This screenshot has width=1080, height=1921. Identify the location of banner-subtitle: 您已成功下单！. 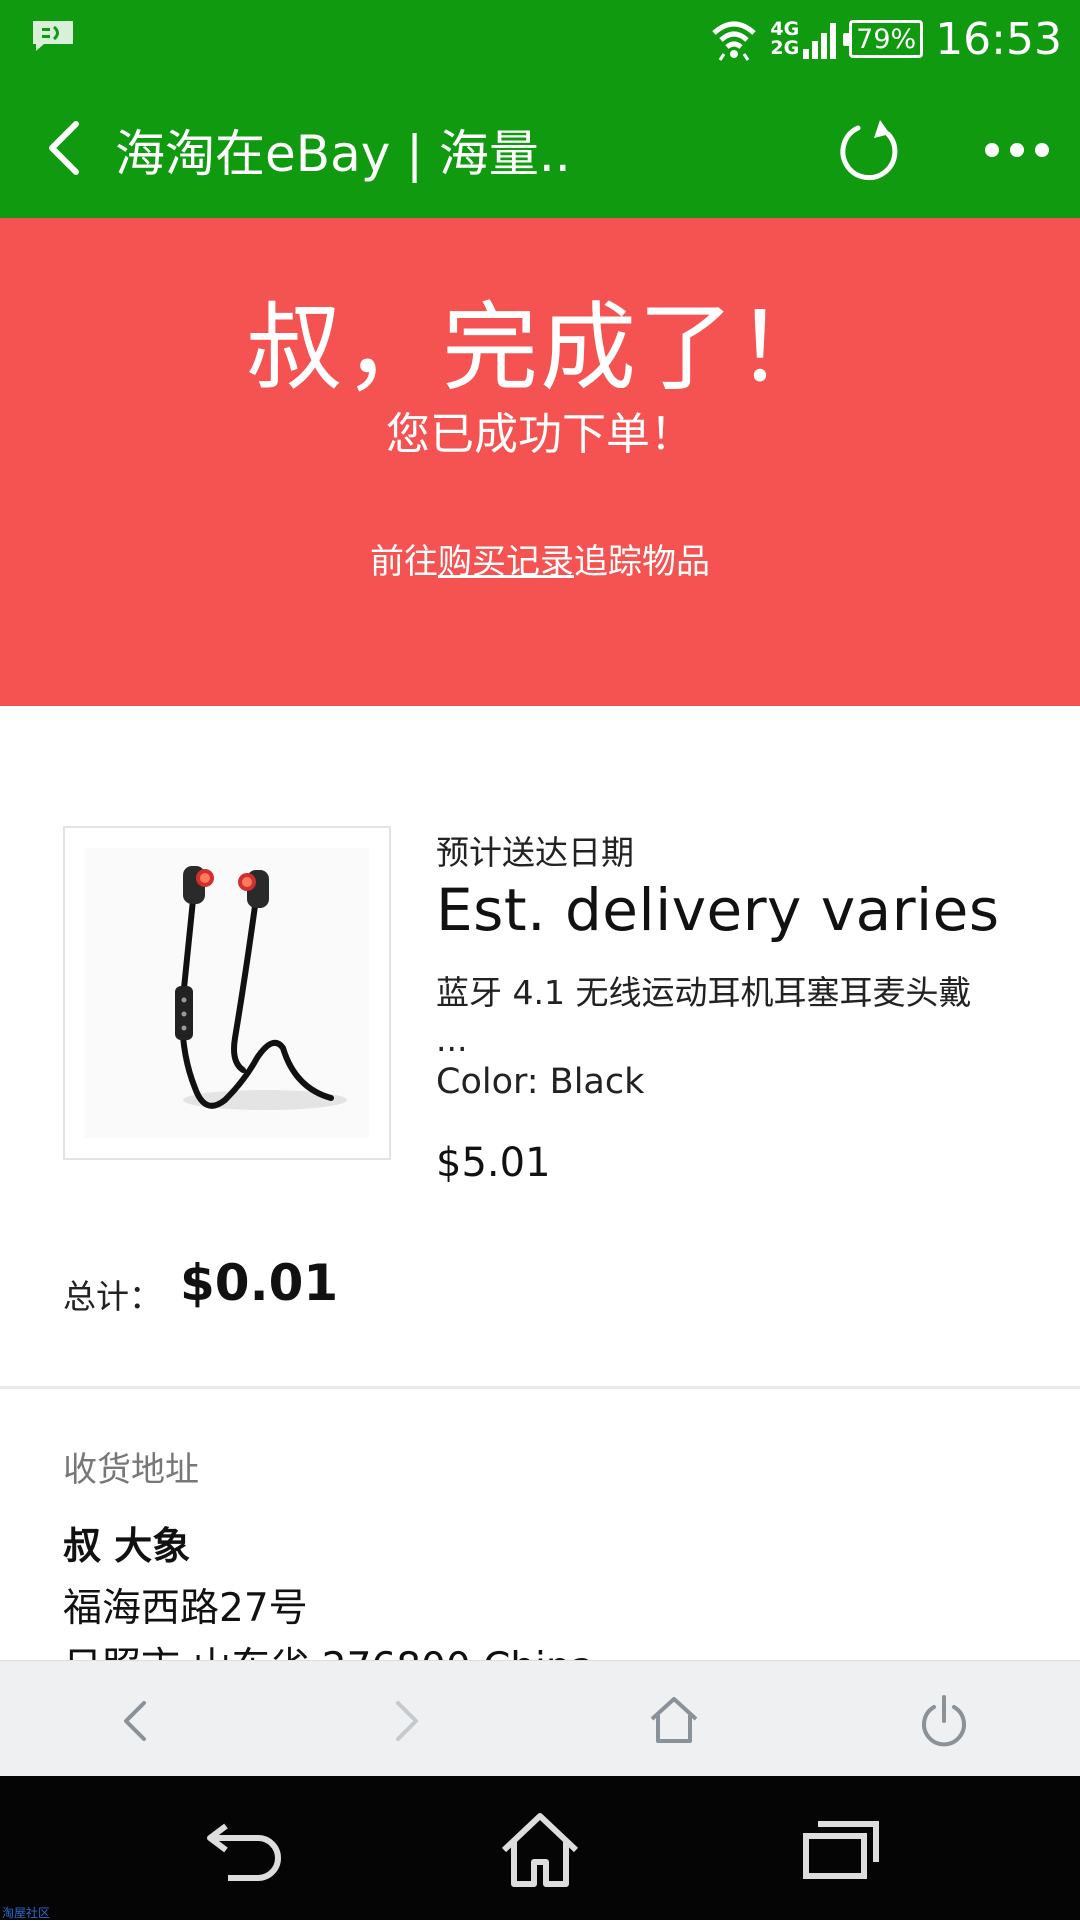
(540, 434).